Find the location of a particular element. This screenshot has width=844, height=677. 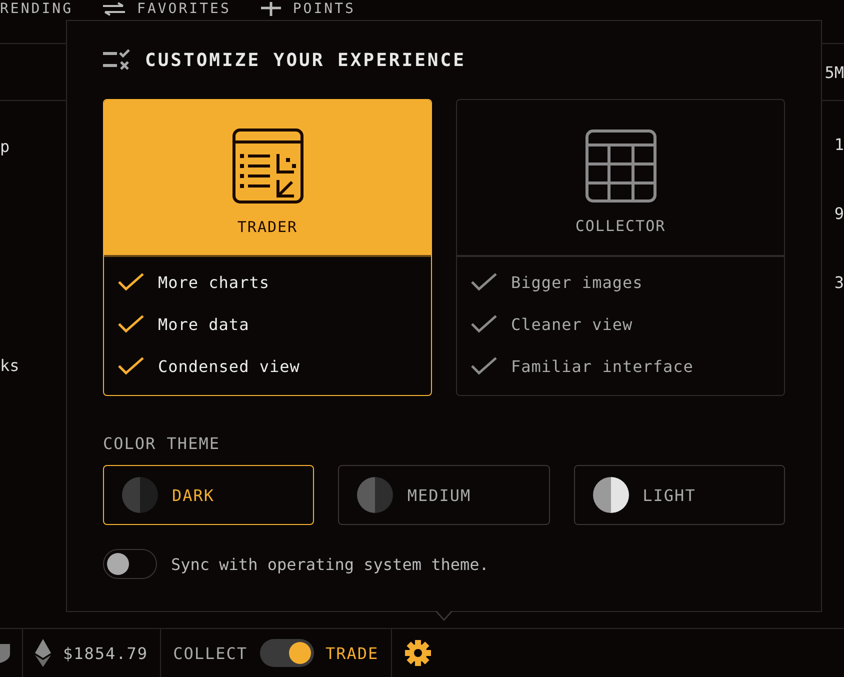

chart-list-icon is located at coordinates (268, 166).